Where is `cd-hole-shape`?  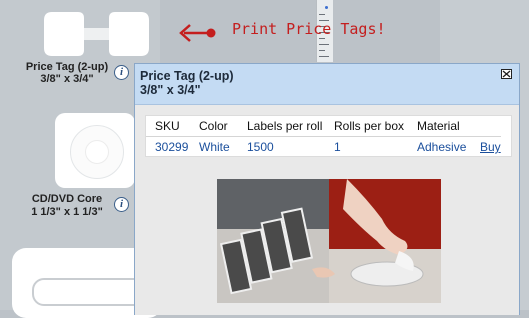
cd-hole-shape is located at coordinates (97, 152).